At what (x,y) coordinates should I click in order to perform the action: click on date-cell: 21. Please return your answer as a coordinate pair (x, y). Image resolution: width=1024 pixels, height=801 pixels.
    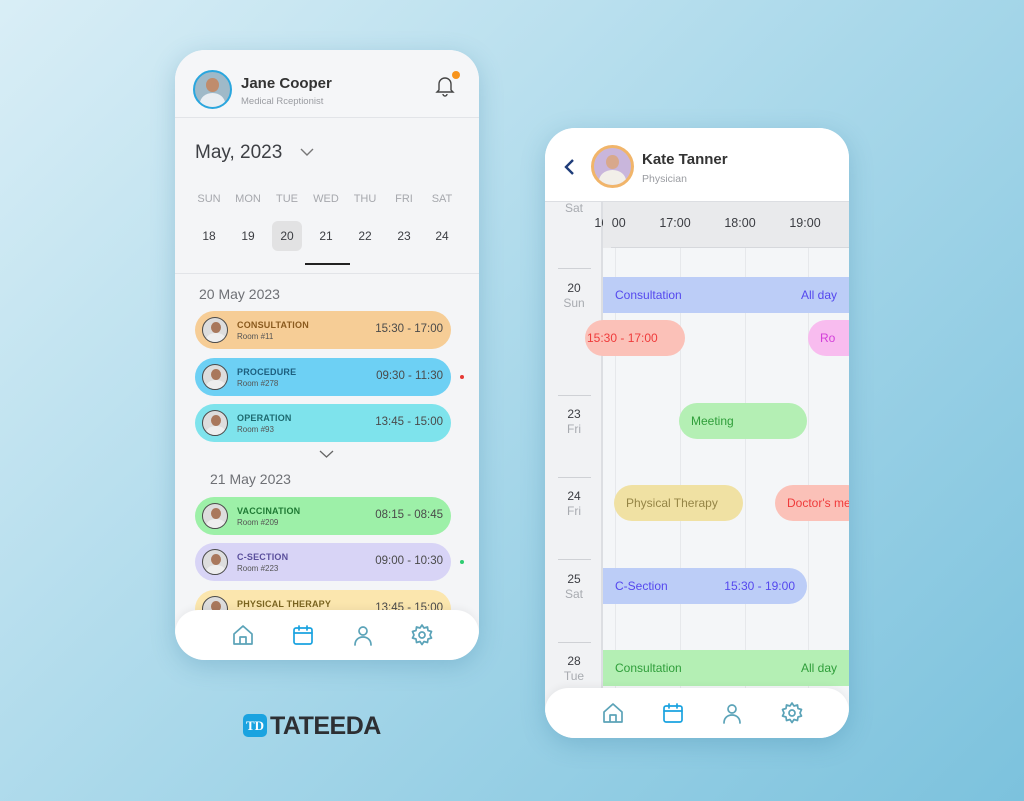
    Looking at the image, I should click on (326, 236).